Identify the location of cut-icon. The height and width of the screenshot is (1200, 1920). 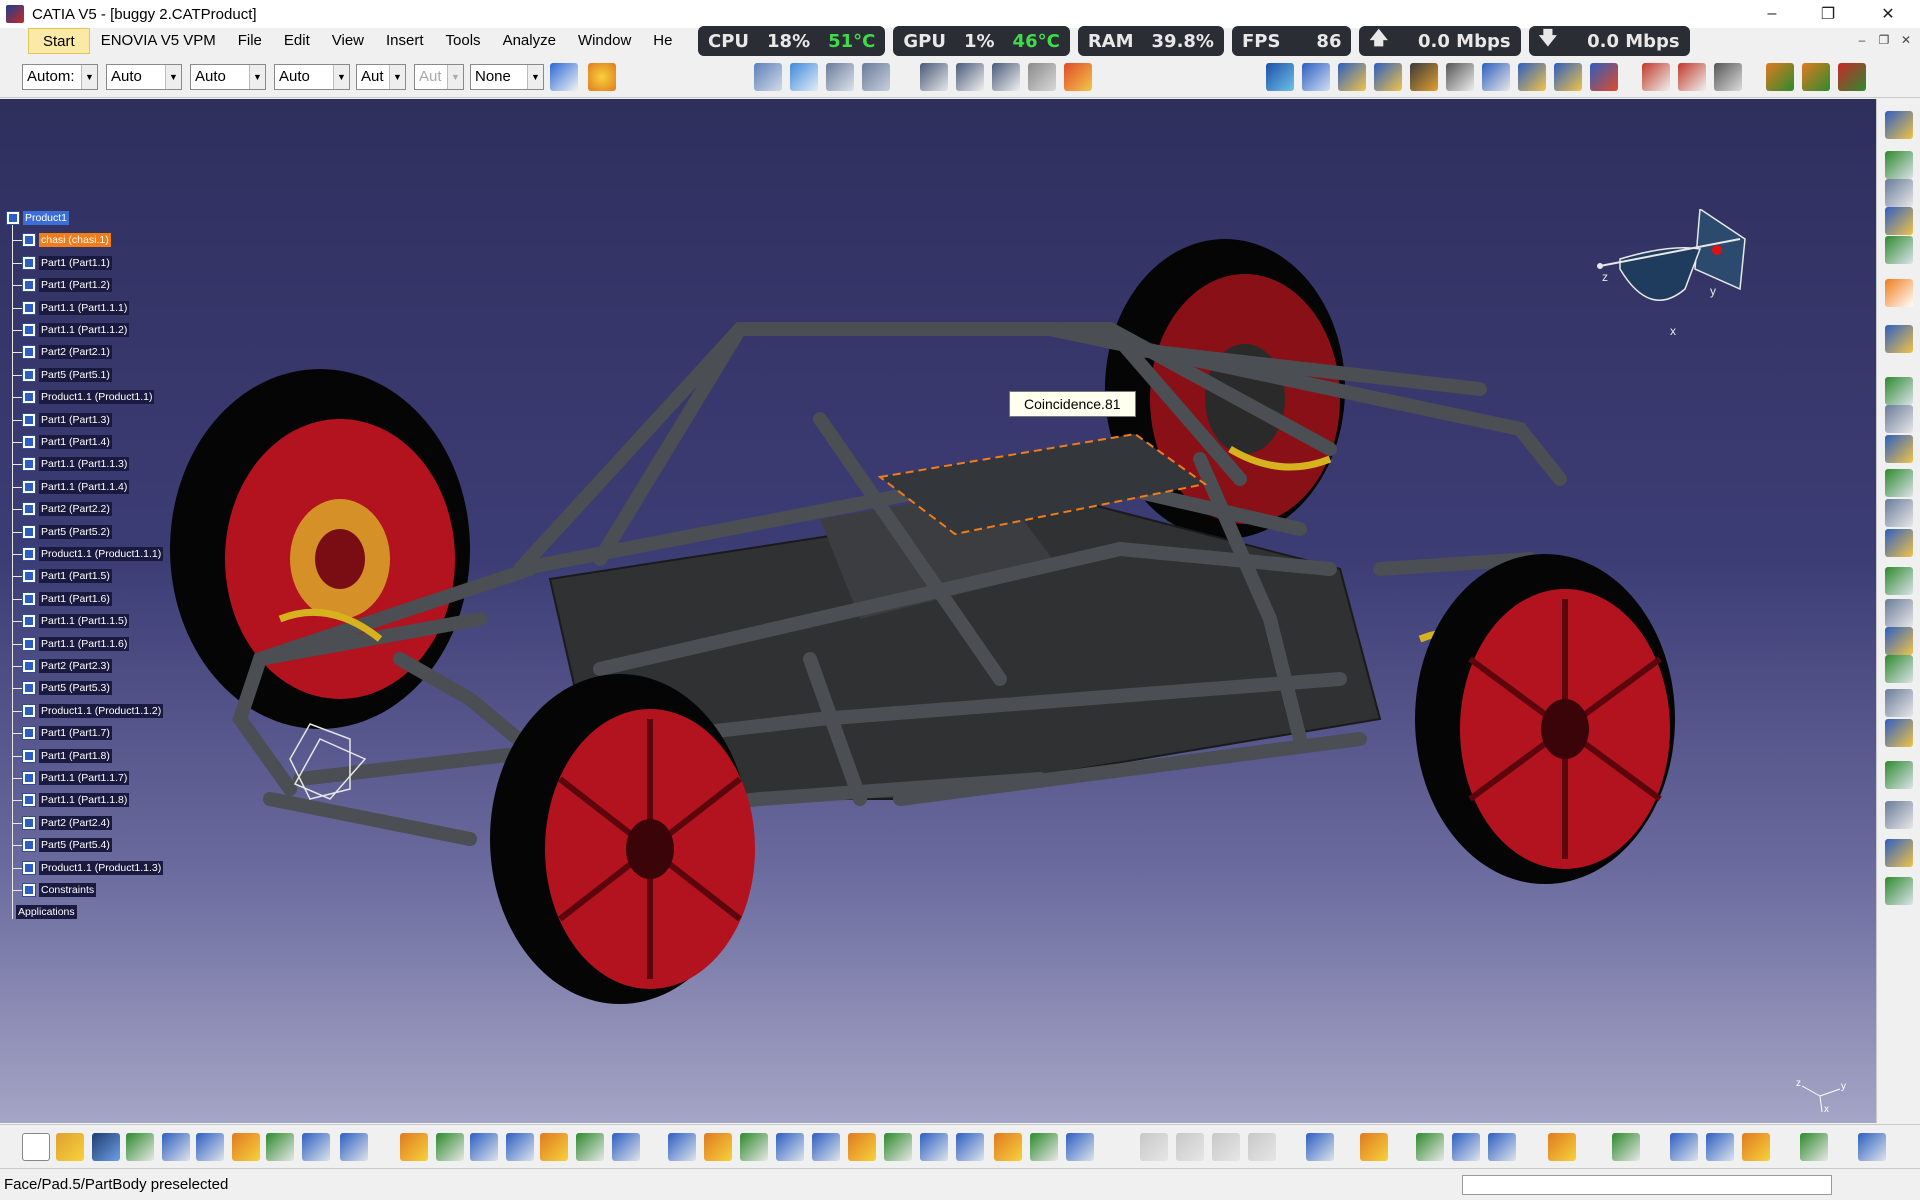
(176, 1147).